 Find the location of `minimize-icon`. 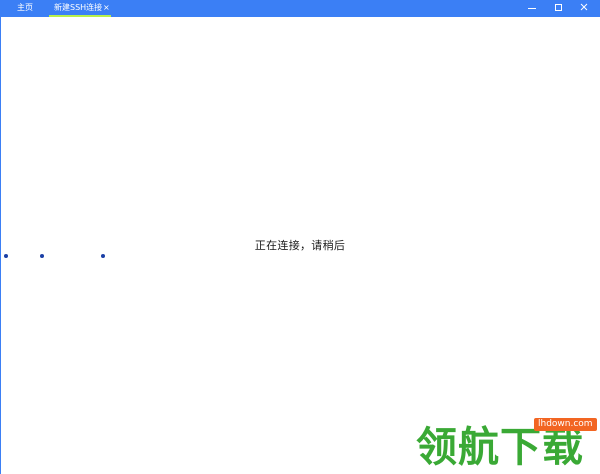

minimize-icon is located at coordinates (532, 8).